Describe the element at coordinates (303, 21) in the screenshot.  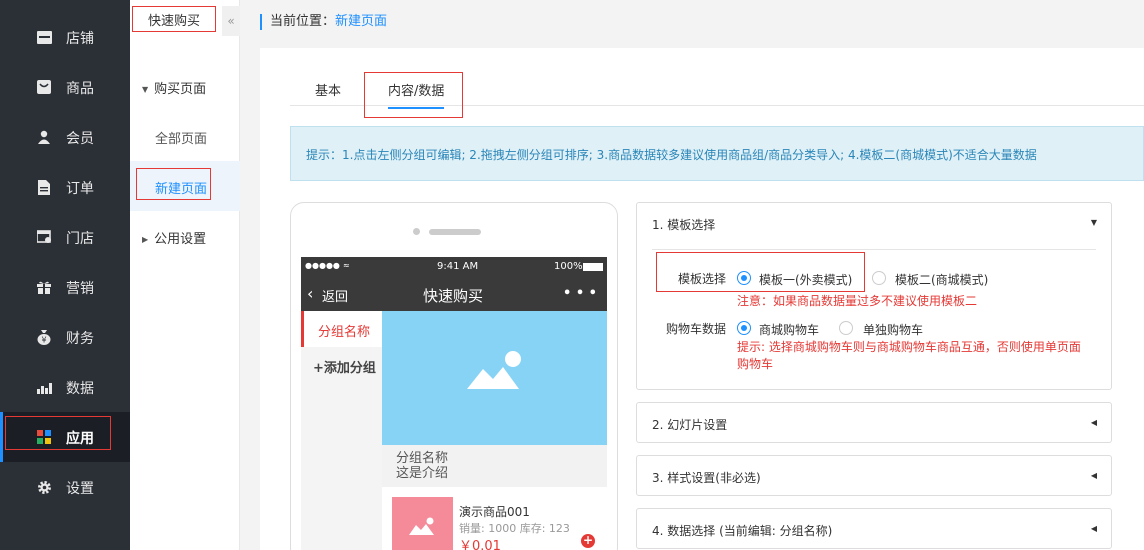
I see `breadcrumb-prefix: 当前位置：` at that location.